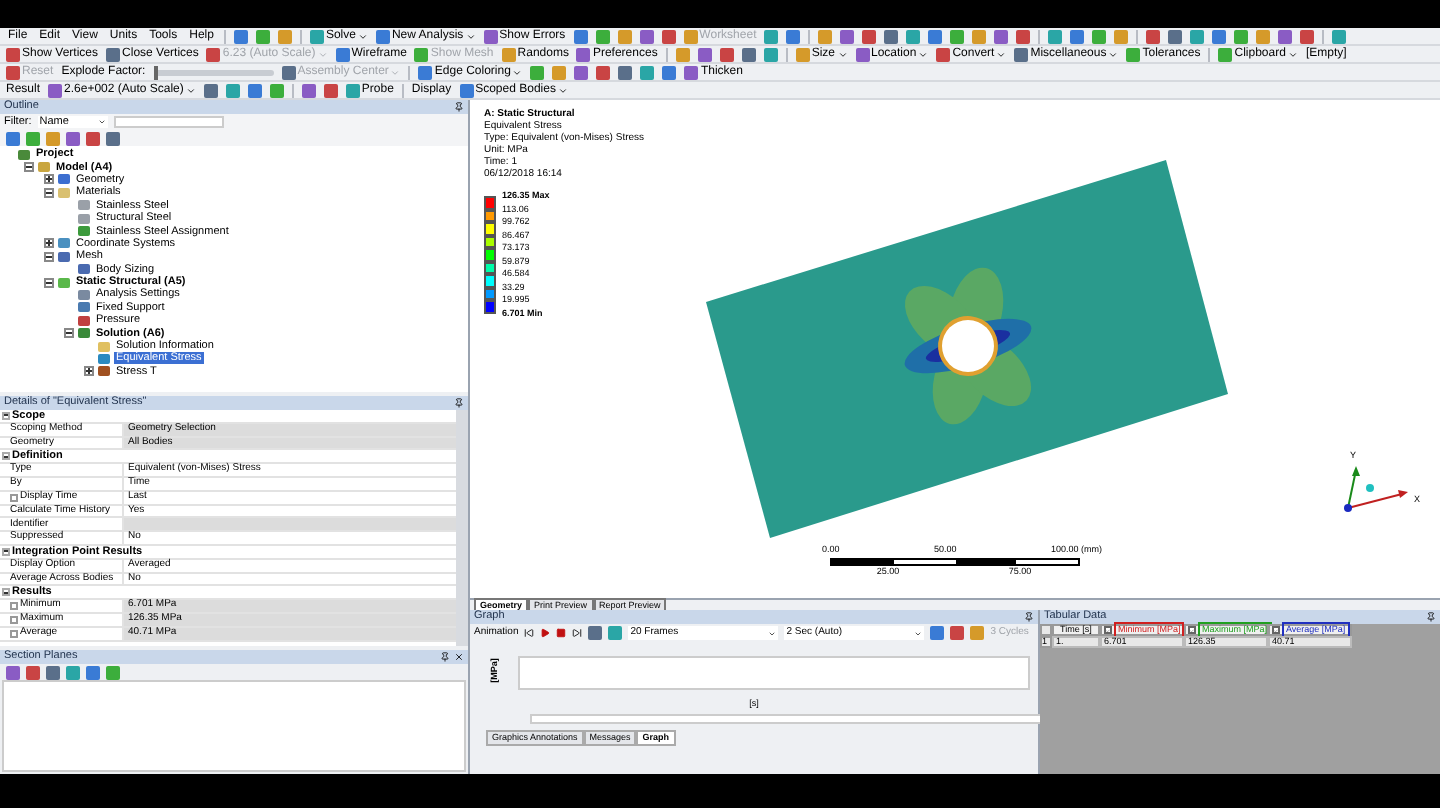 This screenshot has width=1440, height=808. Describe the element at coordinates (968, 346) in the screenshot. I see `hole-shape` at that location.